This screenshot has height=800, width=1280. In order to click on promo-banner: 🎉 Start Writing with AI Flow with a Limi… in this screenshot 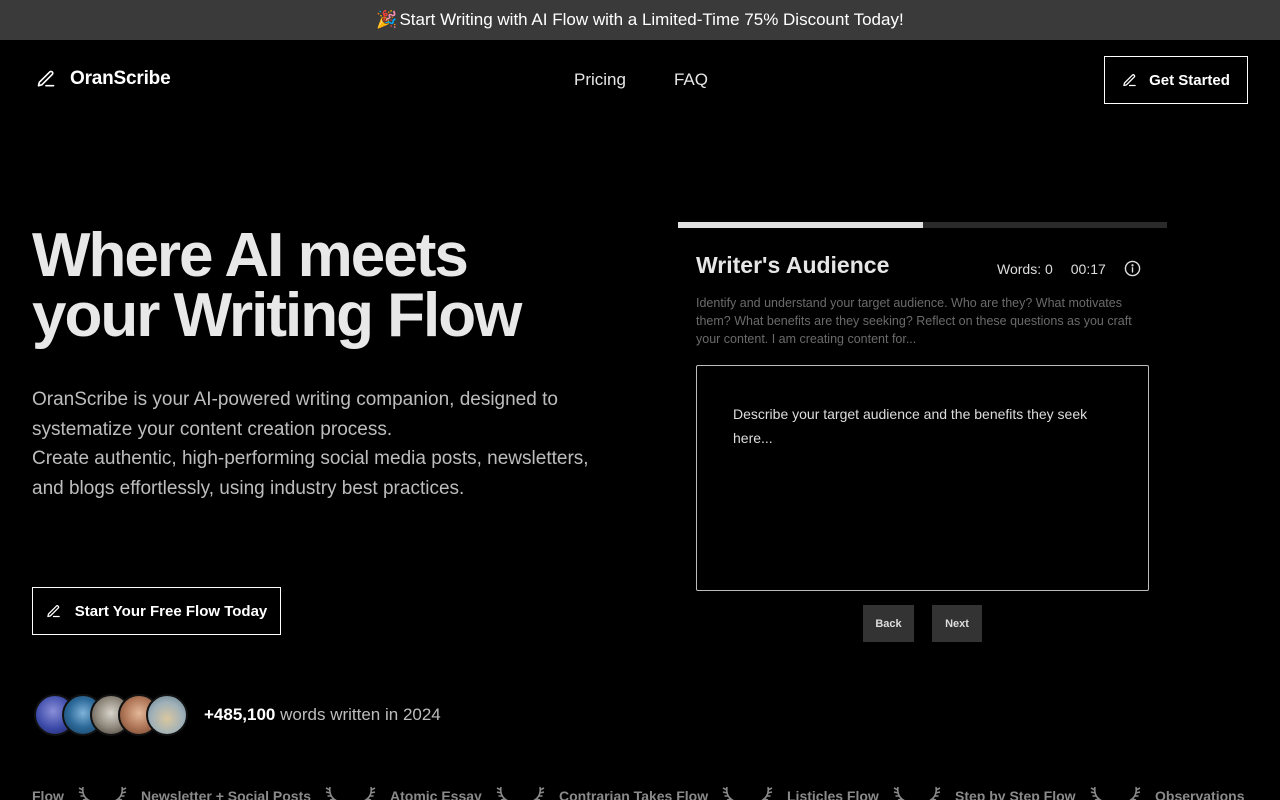, I will do `click(640, 20)`.